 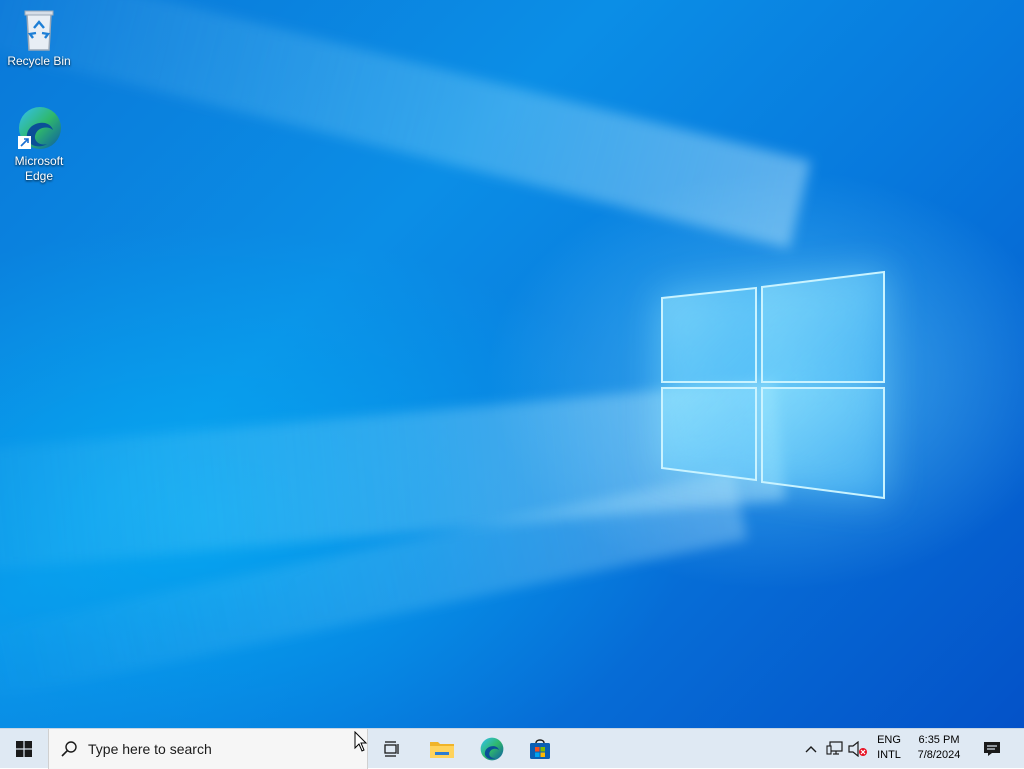 I want to click on task-view-icon, so click(x=391, y=749).